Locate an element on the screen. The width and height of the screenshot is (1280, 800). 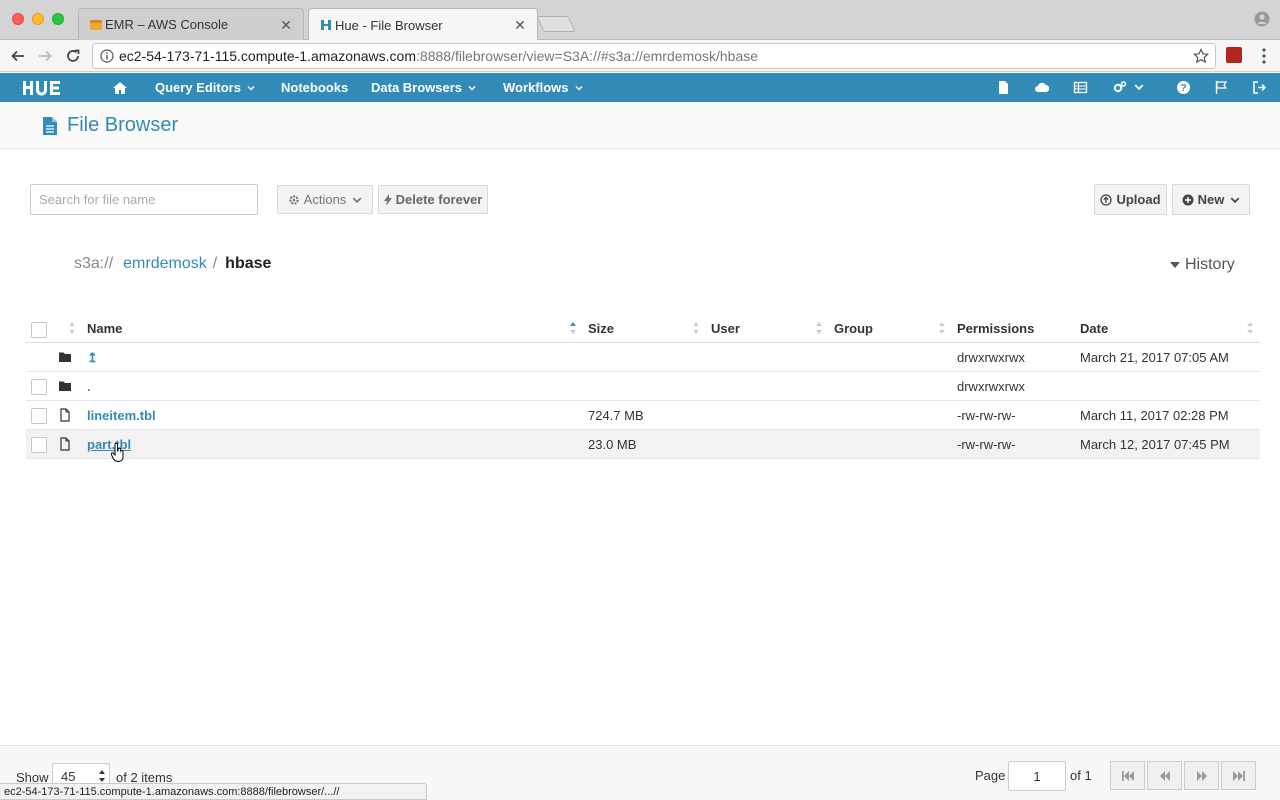
new-tab-button is located at coordinates (556, 24).